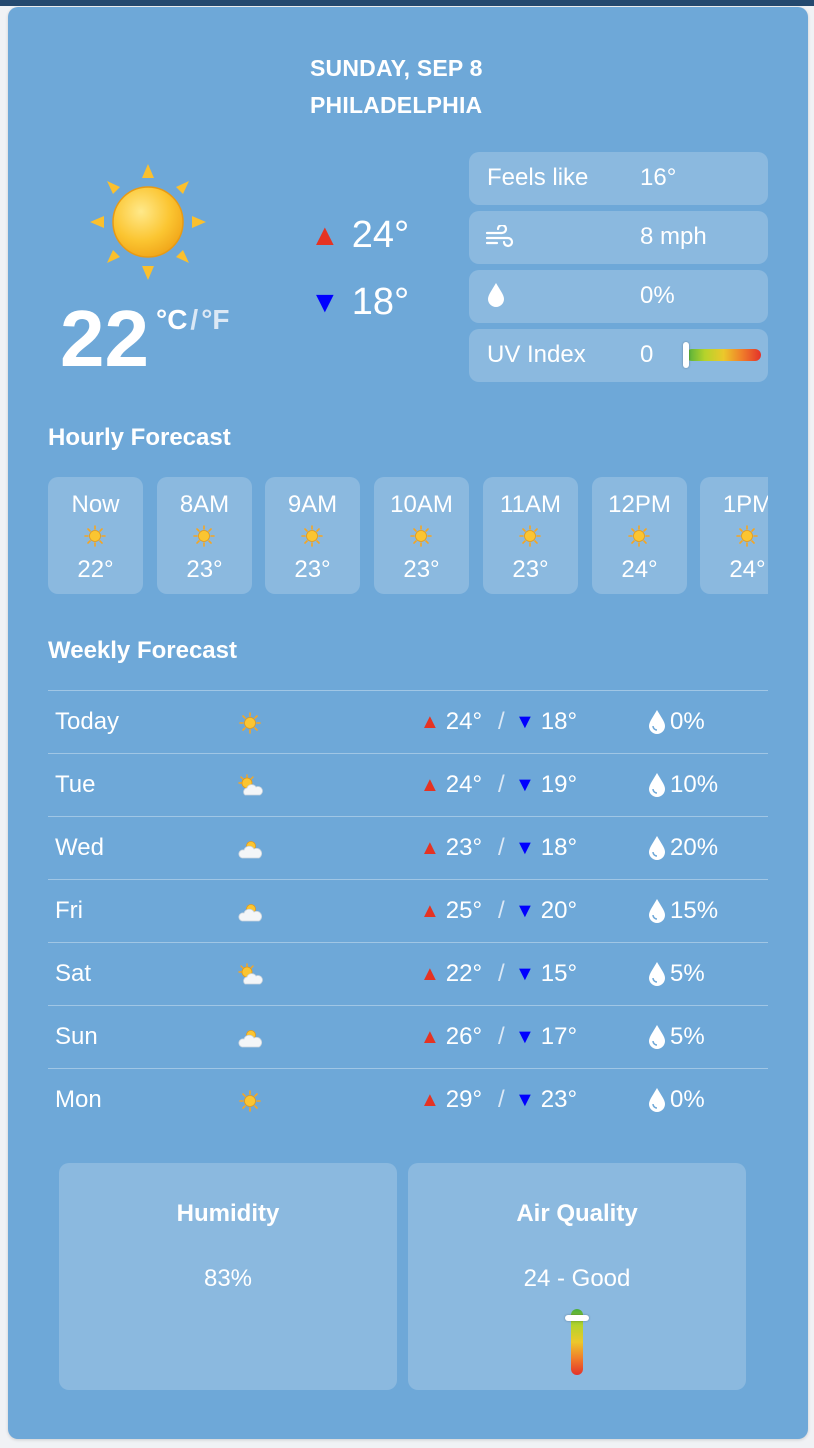  What do you see at coordinates (79, 847) in the screenshot?
I see `weekday-label: Wed` at bounding box center [79, 847].